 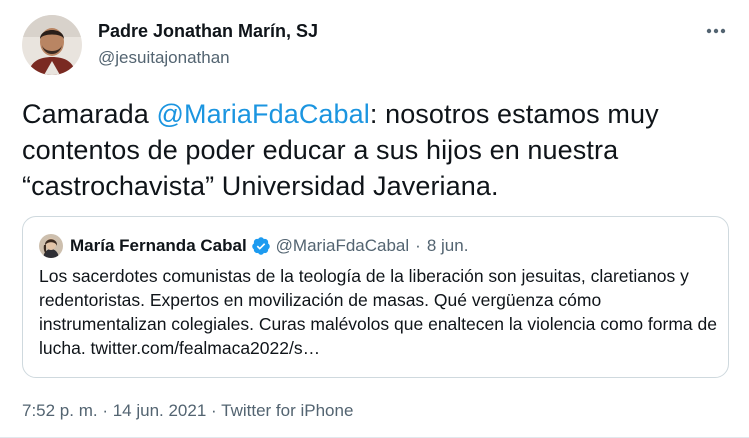 I want to click on quoted-tweet-date: 8 jun., so click(x=447, y=245).